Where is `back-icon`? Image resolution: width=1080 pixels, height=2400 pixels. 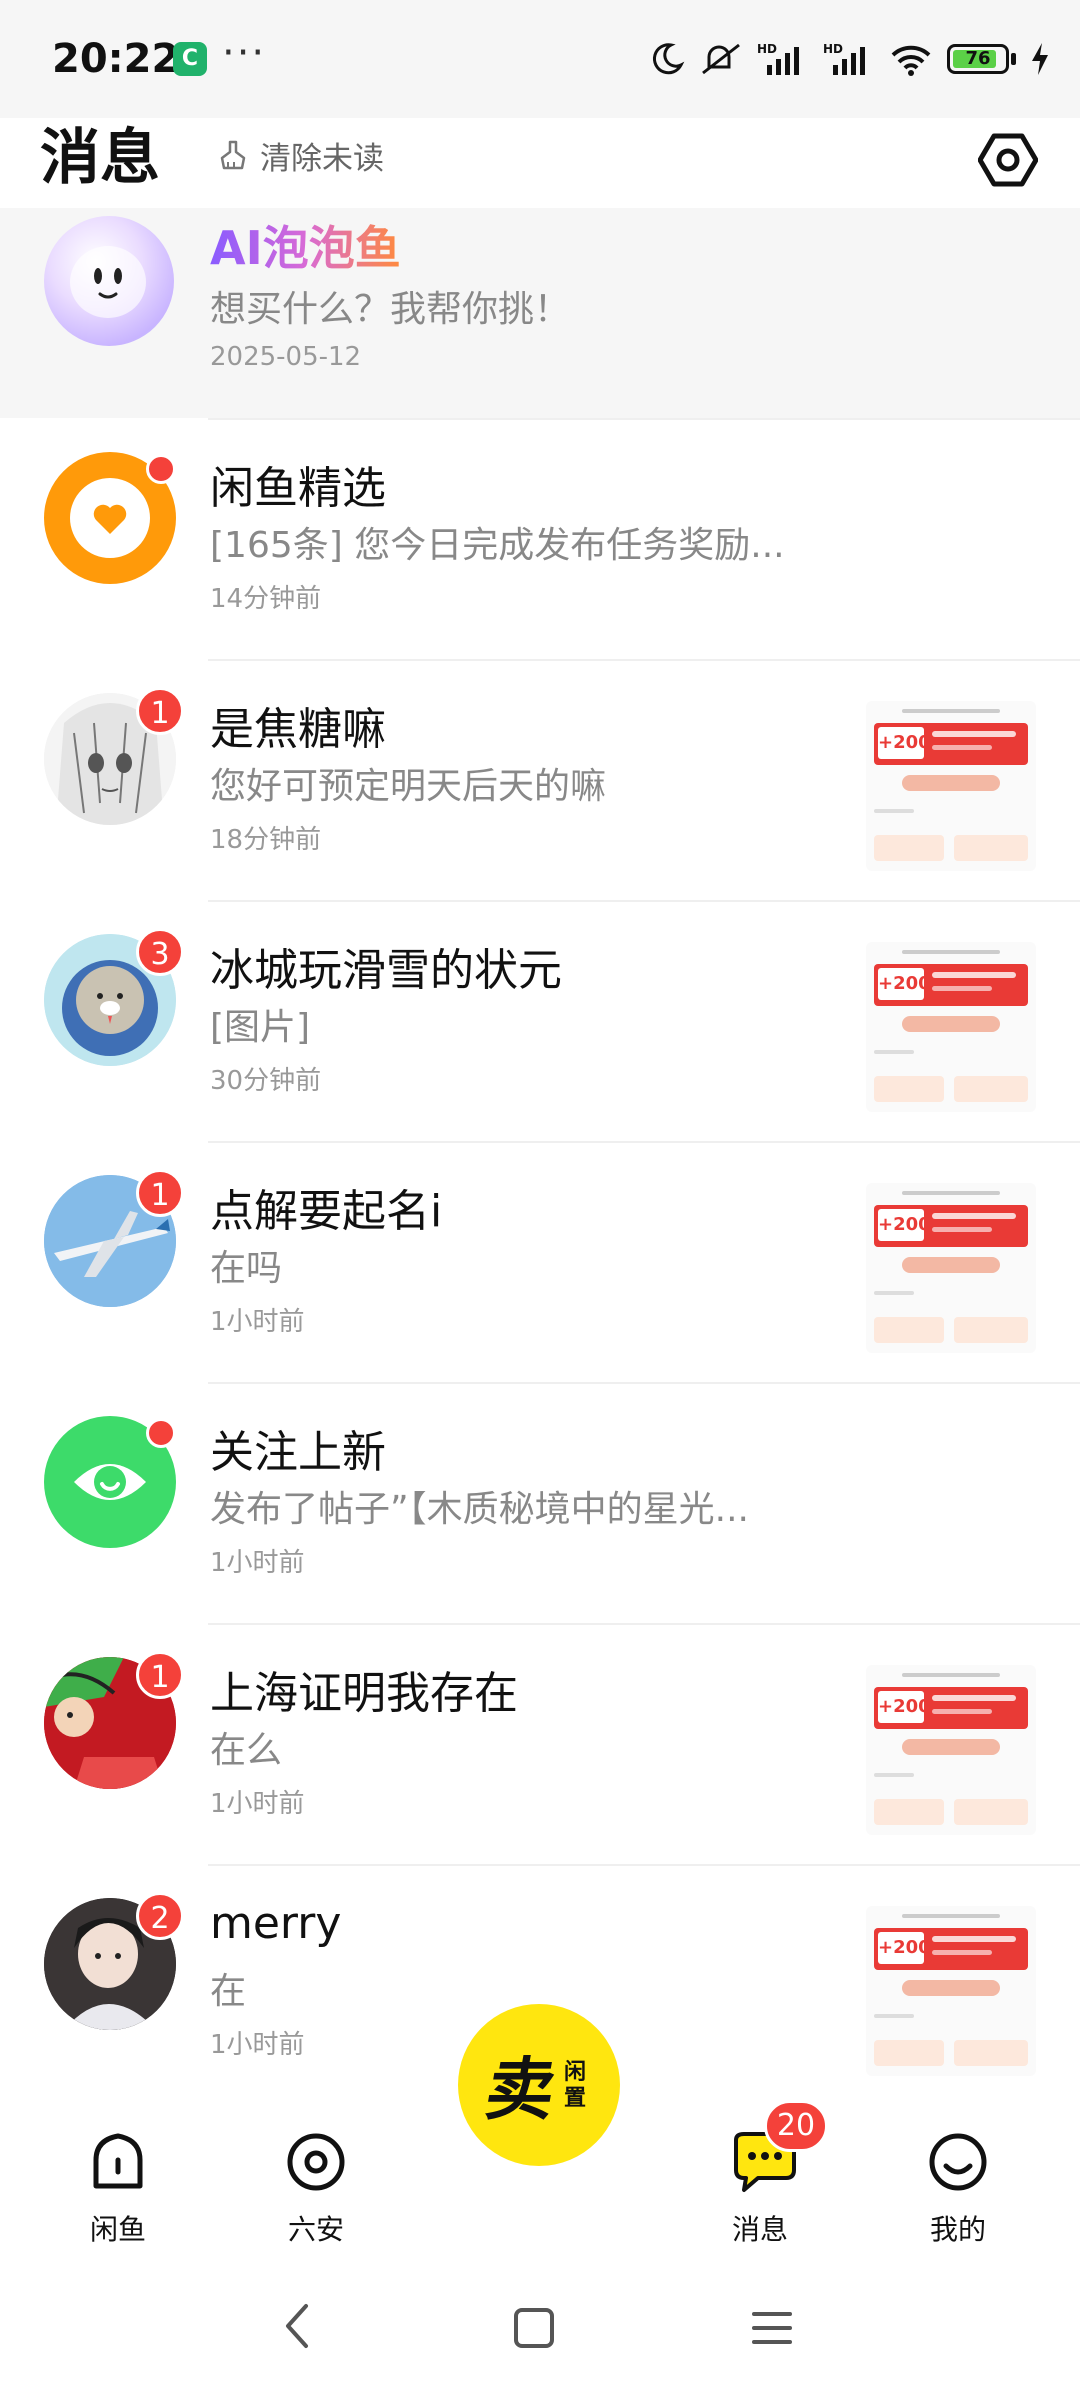 back-icon is located at coordinates (298, 2326).